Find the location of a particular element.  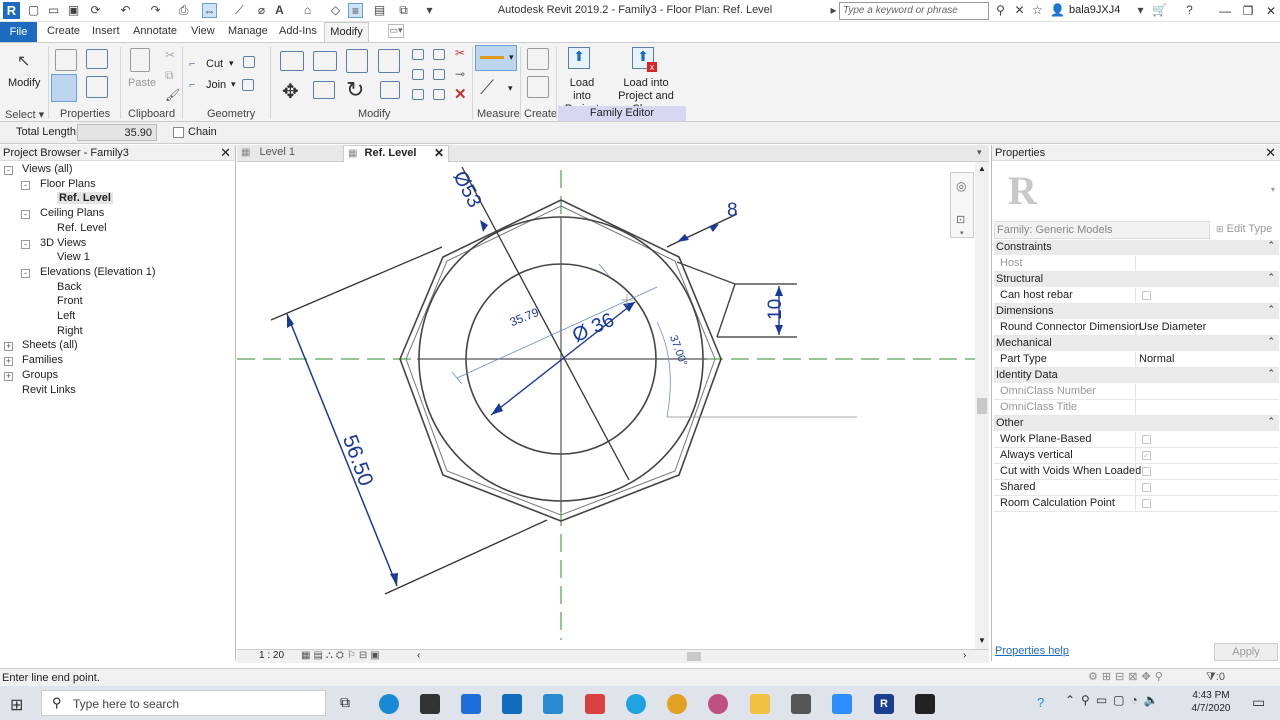

close-icon: ✕ is located at coordinates (1270, 11).